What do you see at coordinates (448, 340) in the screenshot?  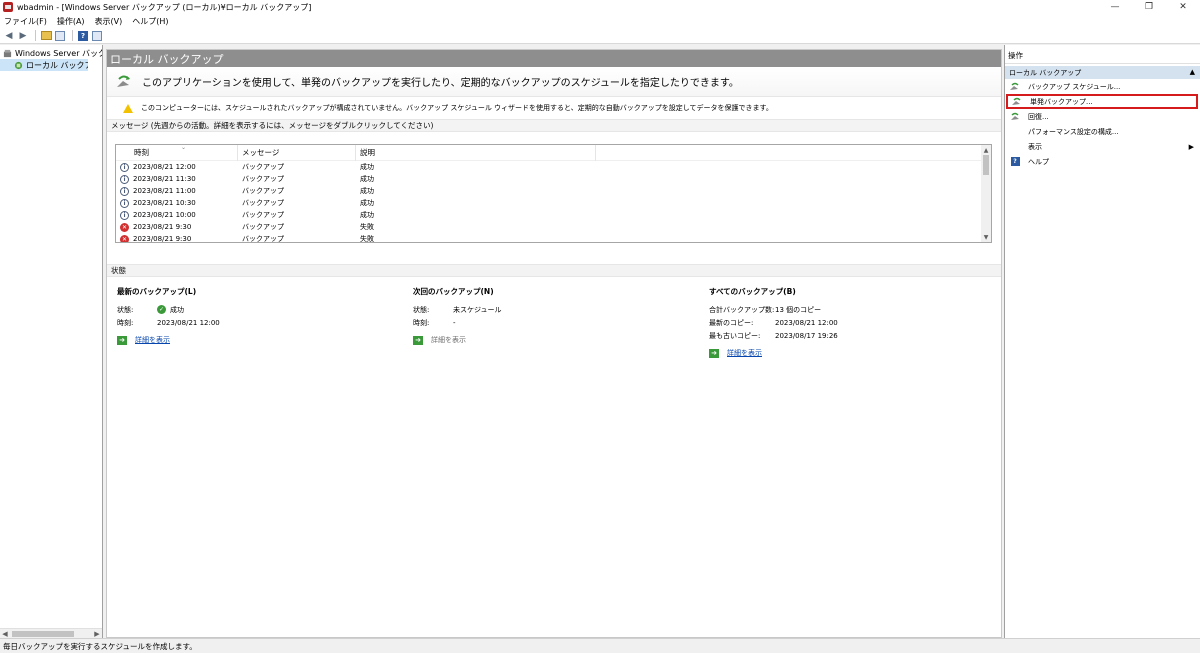 I see `next-view-details-link: 詳細を表示` at bounding box center [448, 340].